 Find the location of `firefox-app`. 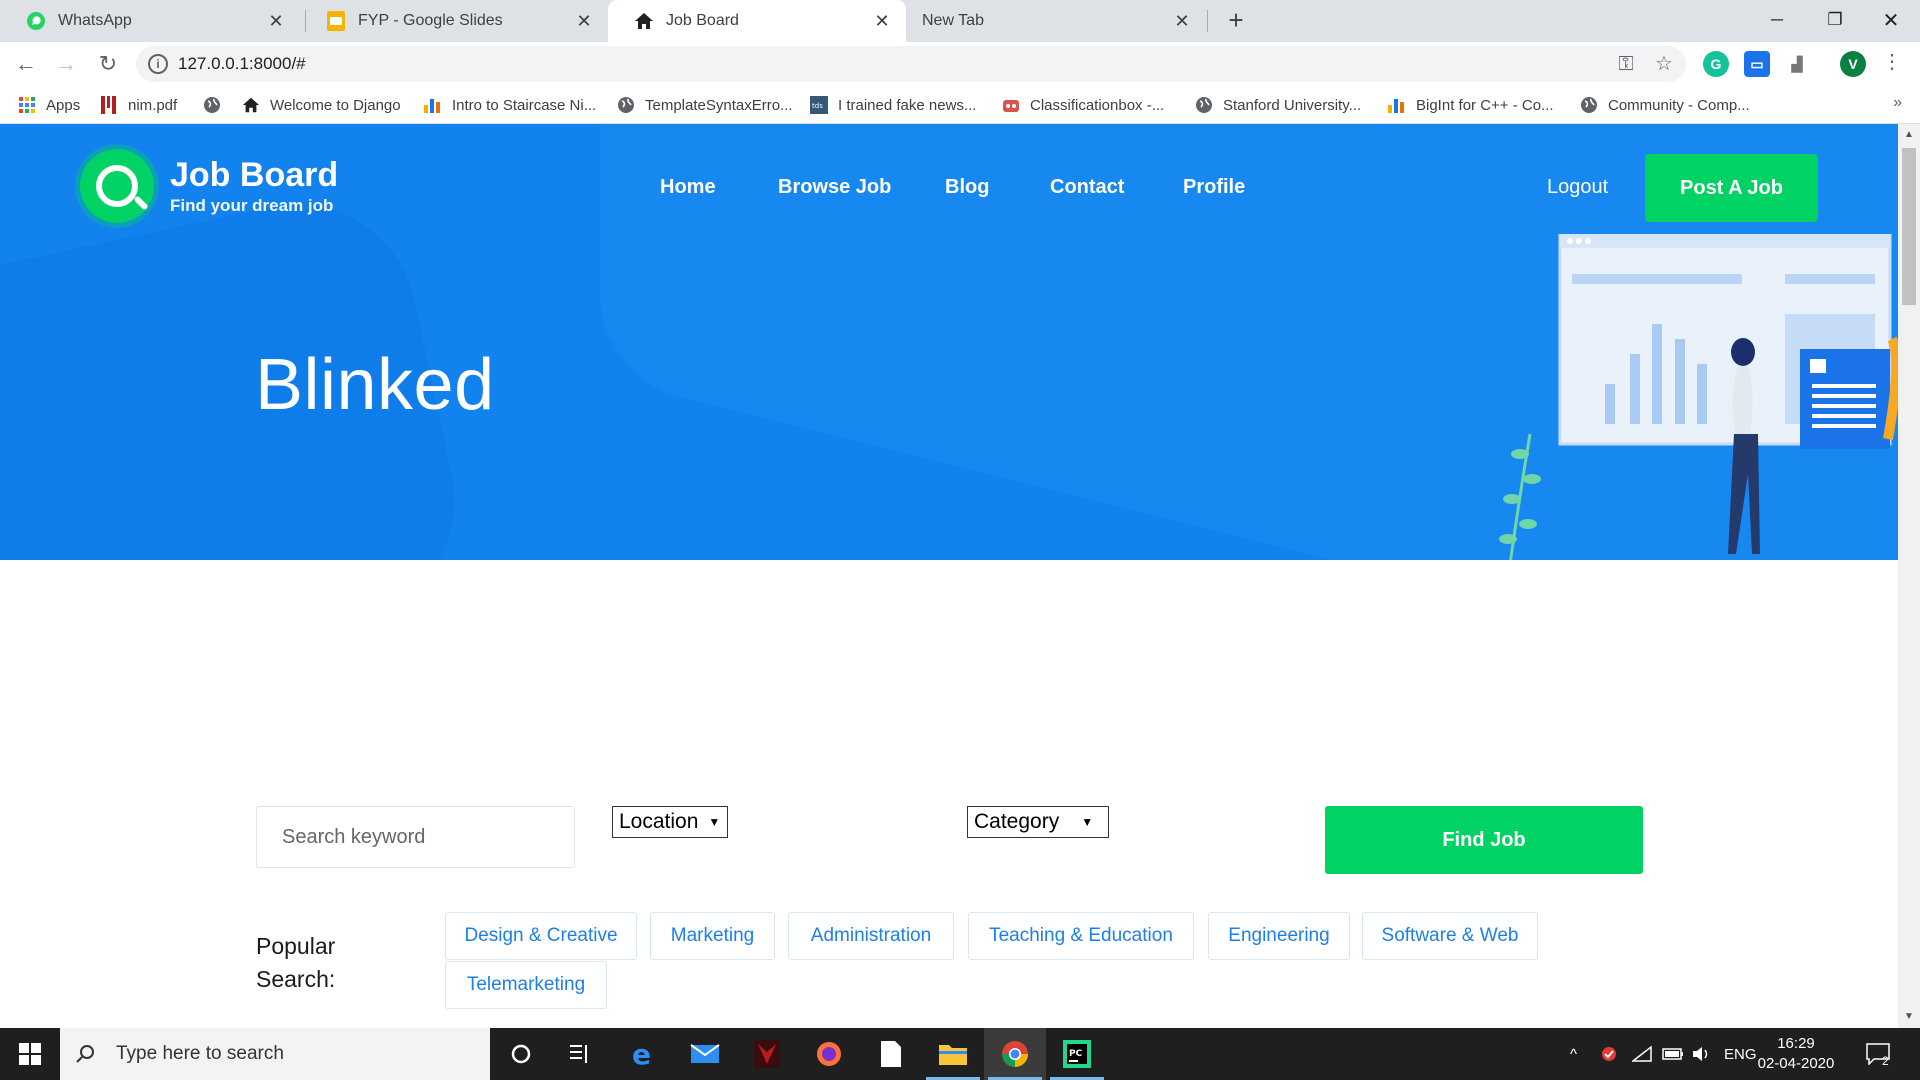

firefox-app is located at coordinates (829, 1054).